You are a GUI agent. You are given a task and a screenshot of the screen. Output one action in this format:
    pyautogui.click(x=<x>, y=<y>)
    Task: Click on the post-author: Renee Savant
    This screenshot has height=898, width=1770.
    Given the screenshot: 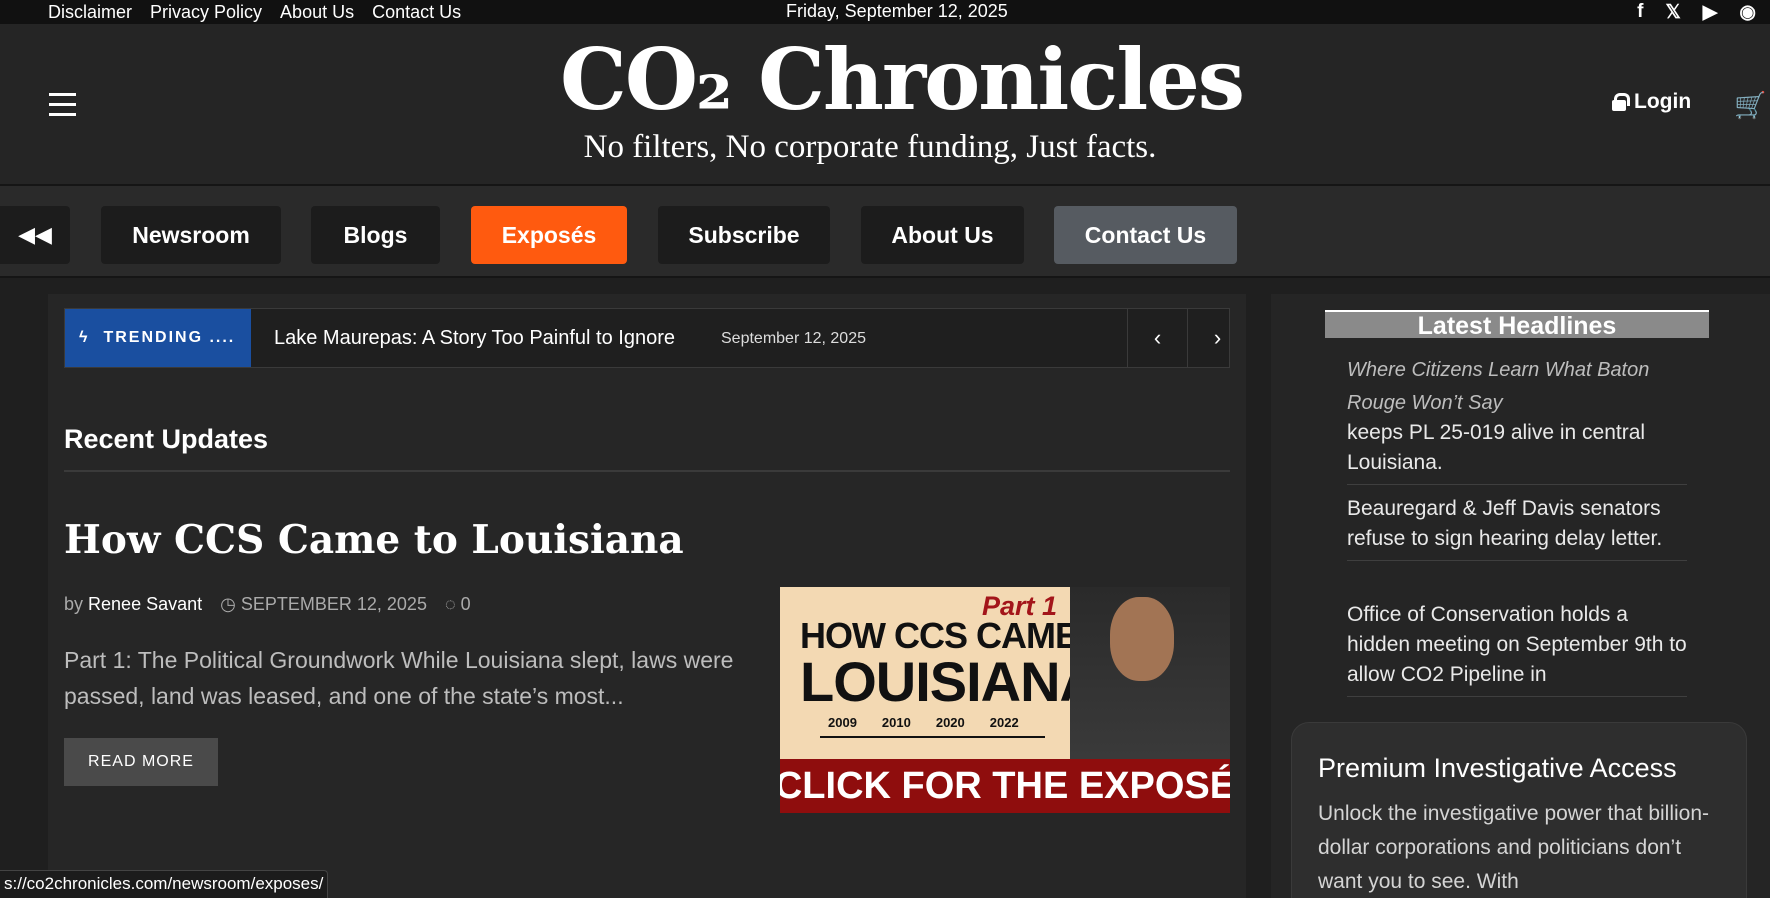 What is the action you would take?
    pyautogui.click(x=145, y=604)
    